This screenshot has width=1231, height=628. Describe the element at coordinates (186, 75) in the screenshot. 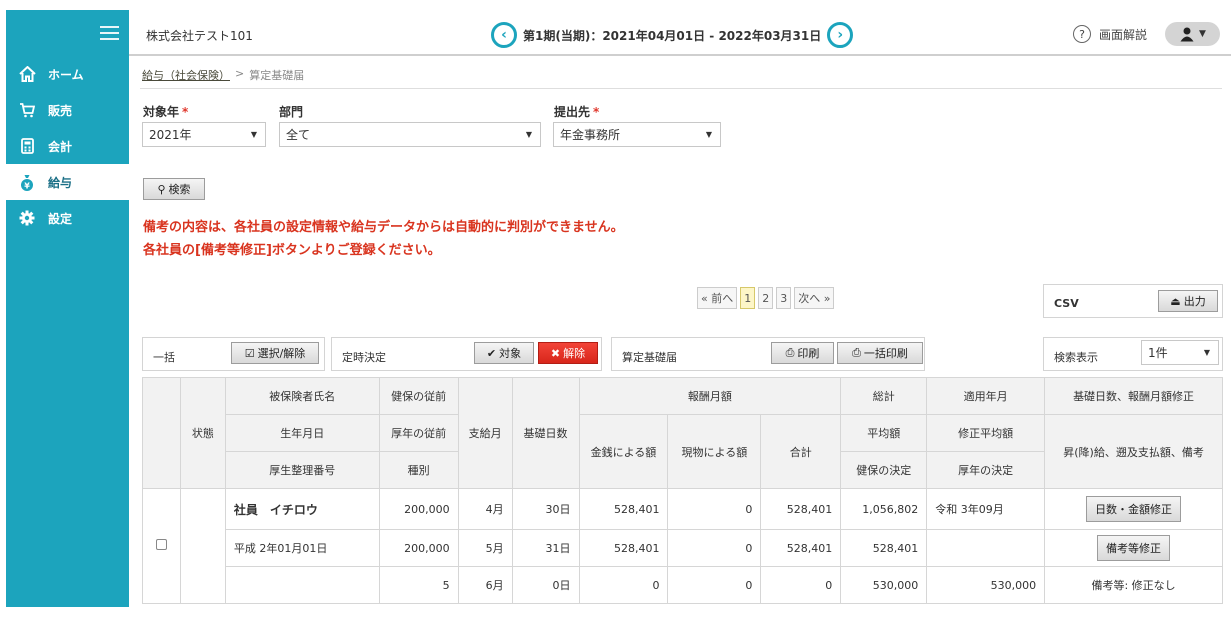

I see `breadcrumb-parent-link: 給与（社会保険）` at that location.